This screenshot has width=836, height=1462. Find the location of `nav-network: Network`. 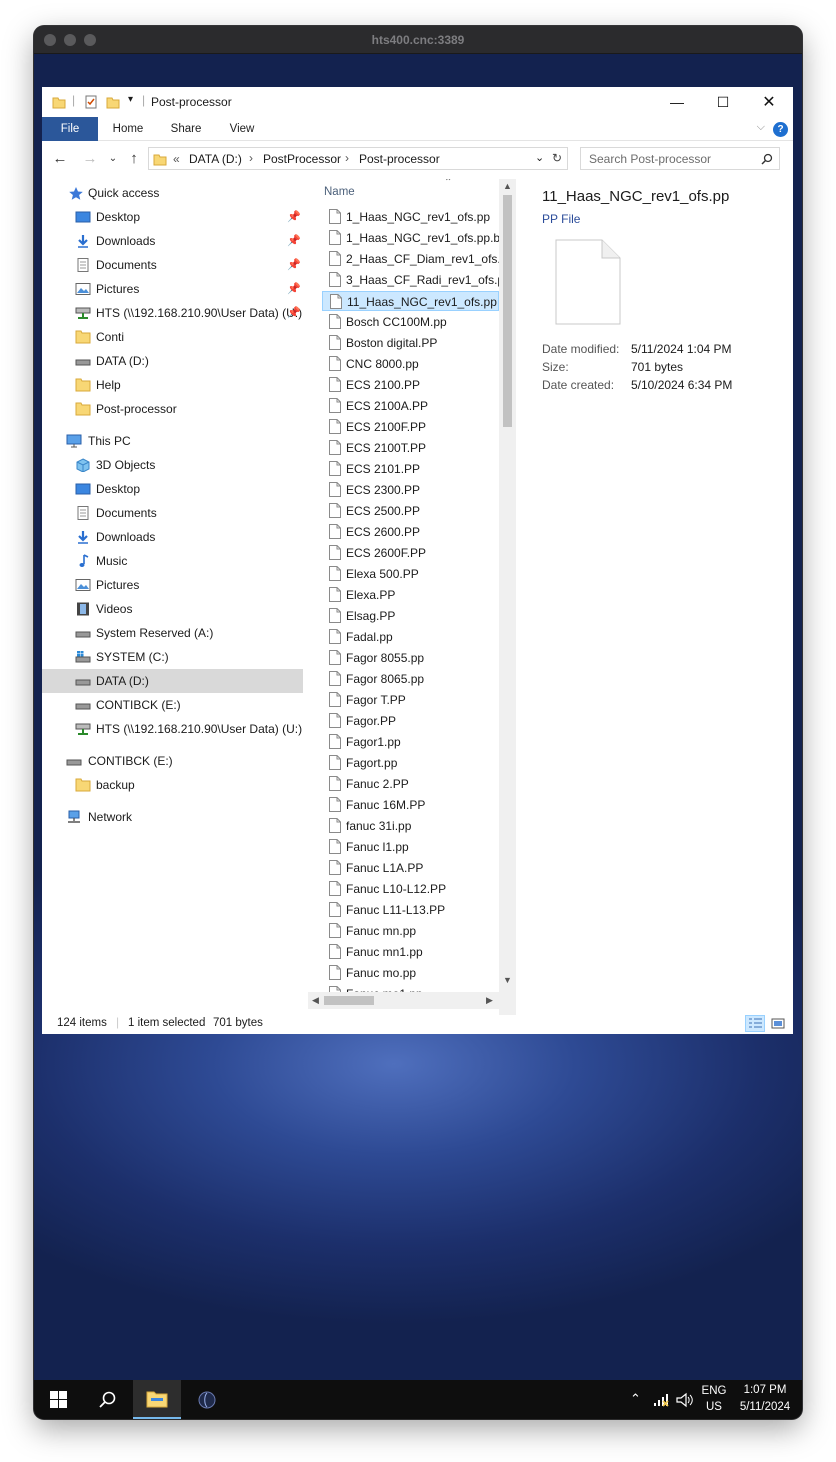

nav-network: Network is located at coordinates (172, 817).